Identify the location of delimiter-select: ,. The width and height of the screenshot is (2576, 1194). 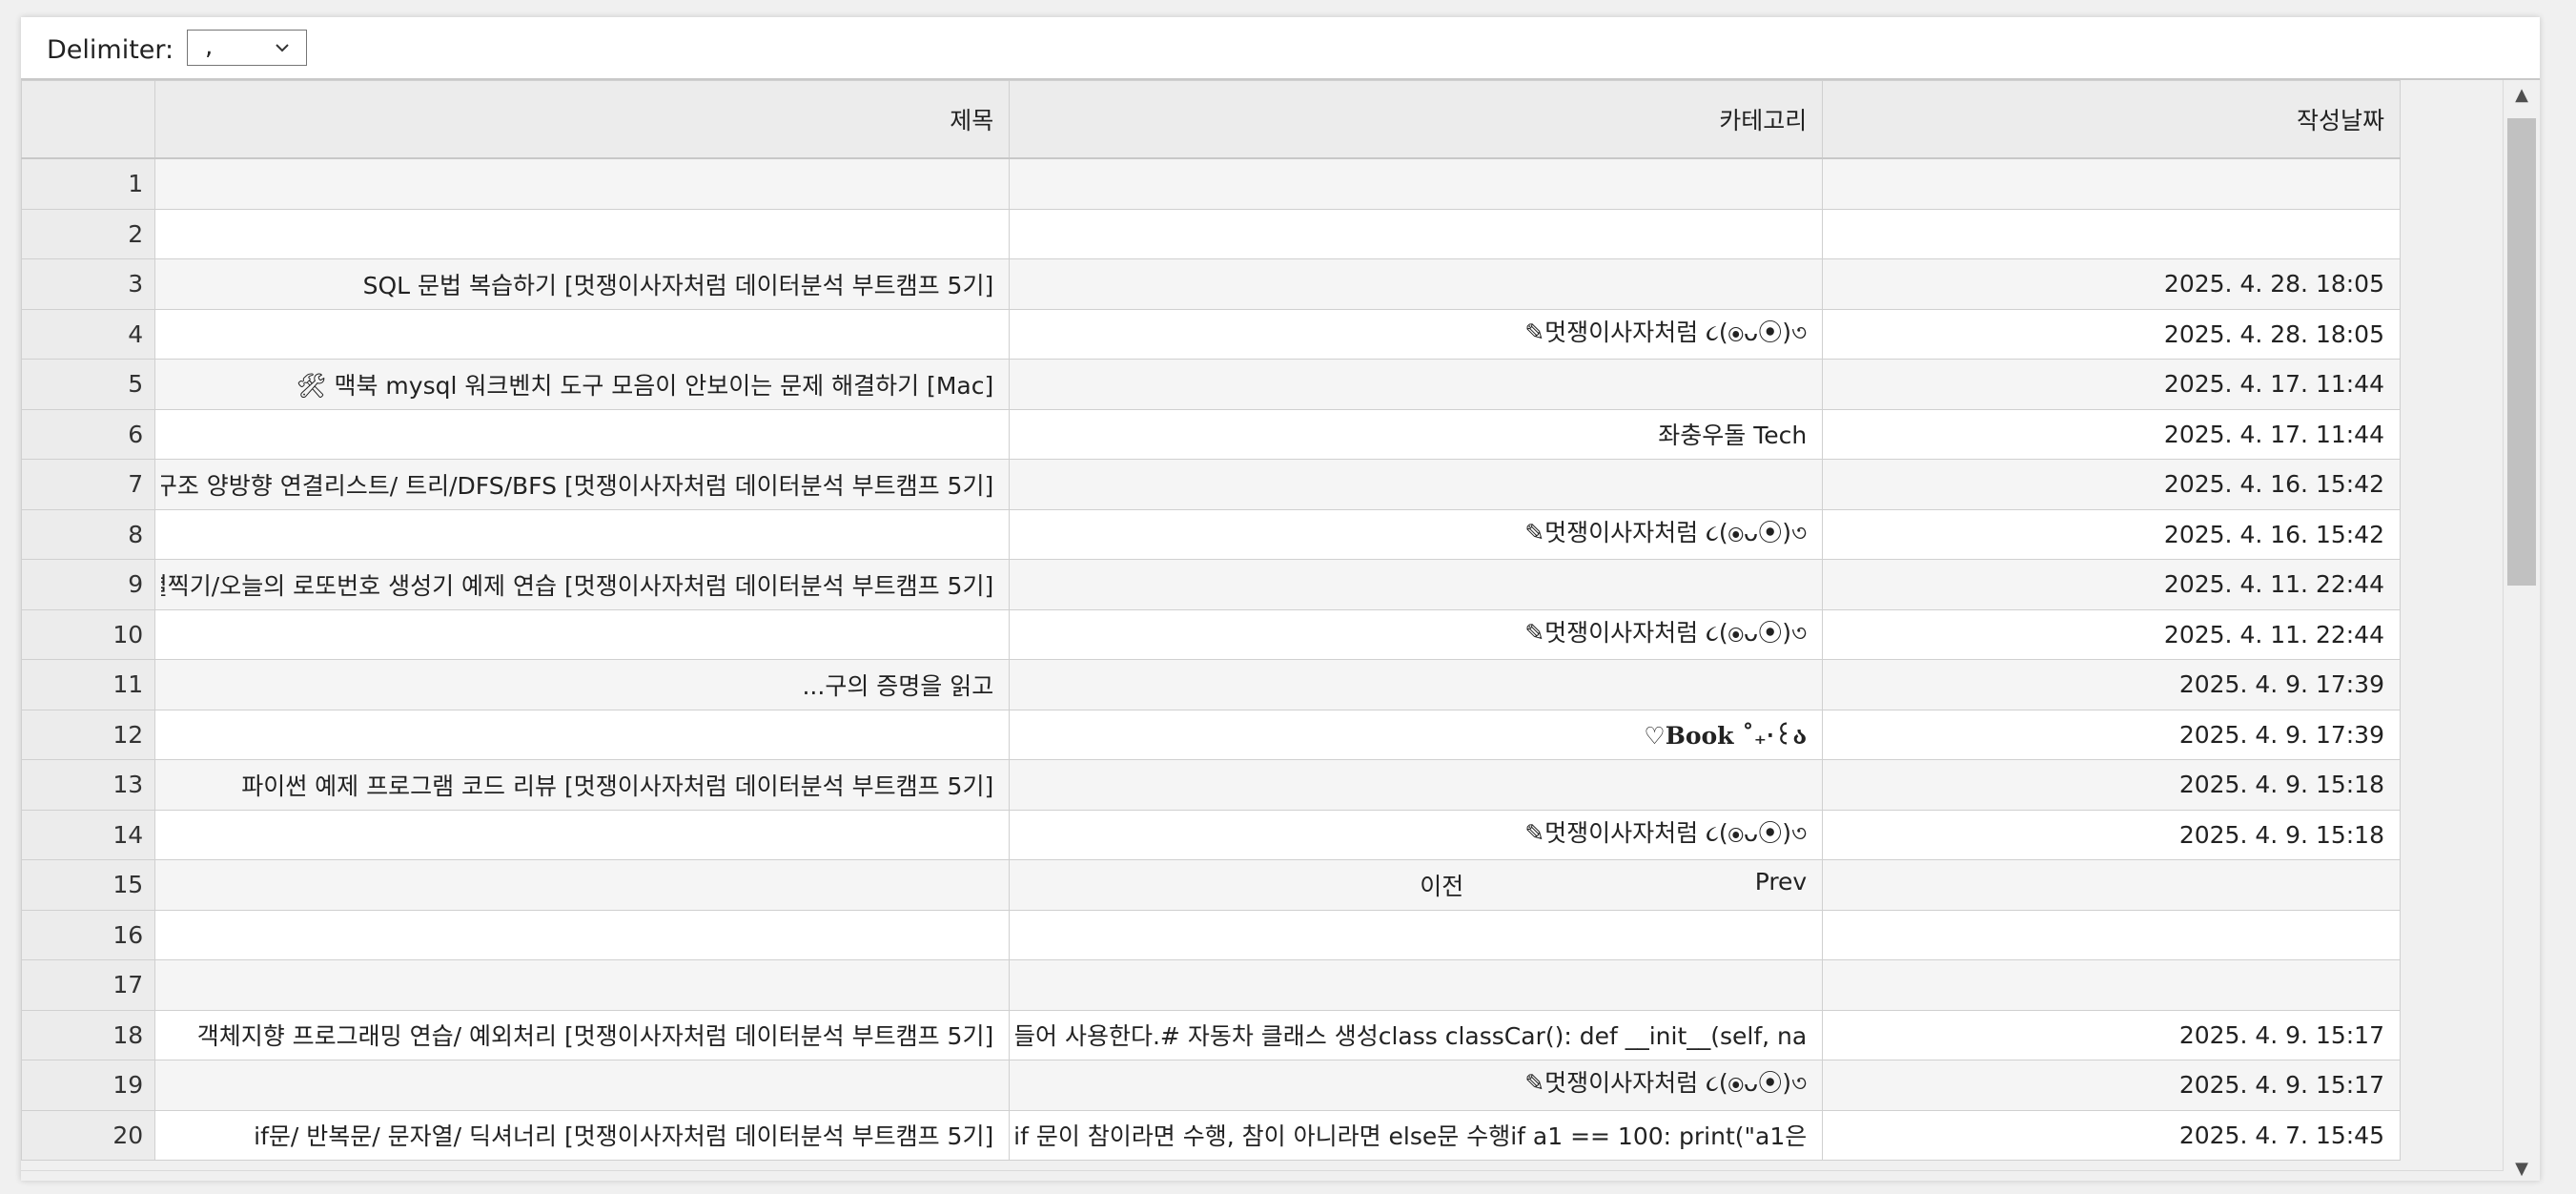
(247, 48).